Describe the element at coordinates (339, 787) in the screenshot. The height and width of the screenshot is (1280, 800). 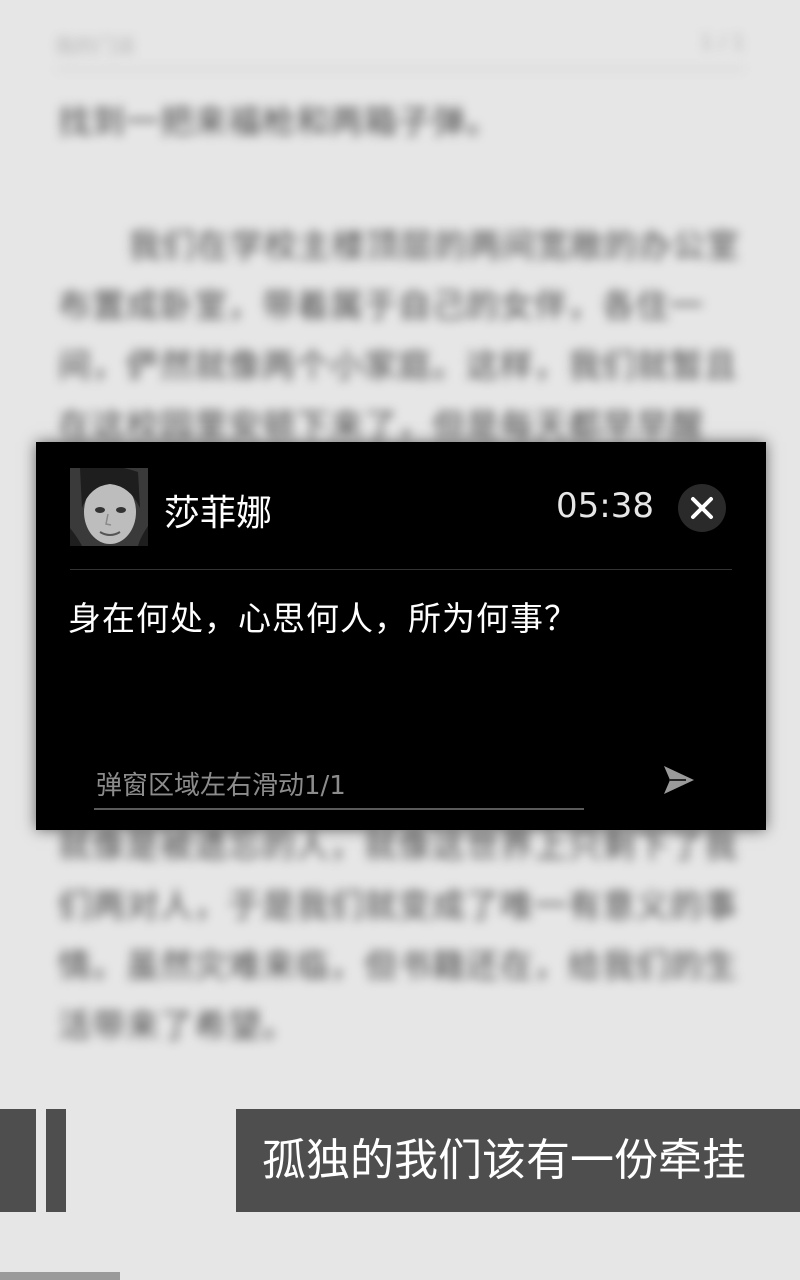
I see `reply-input` at that location.